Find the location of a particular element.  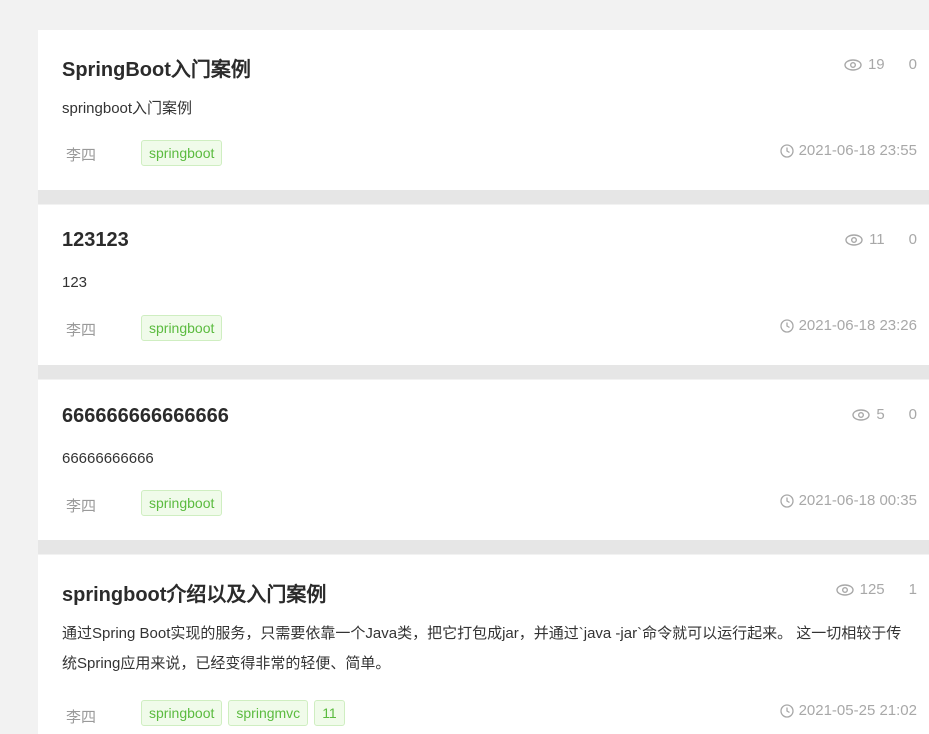

article-title: SpringBoot入门案例 is located at coordinates (156, 67).